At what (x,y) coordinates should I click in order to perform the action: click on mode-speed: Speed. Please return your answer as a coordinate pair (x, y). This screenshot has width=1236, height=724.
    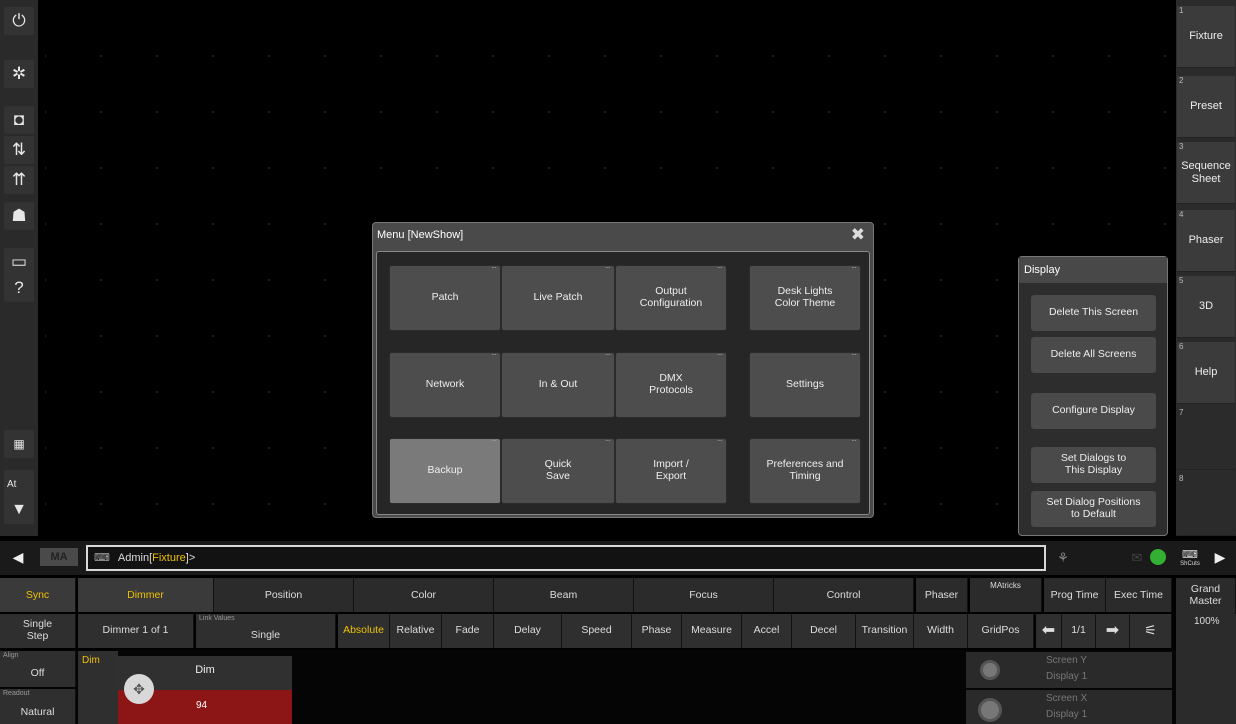
    Looking at the image, I should click on (597, 631).